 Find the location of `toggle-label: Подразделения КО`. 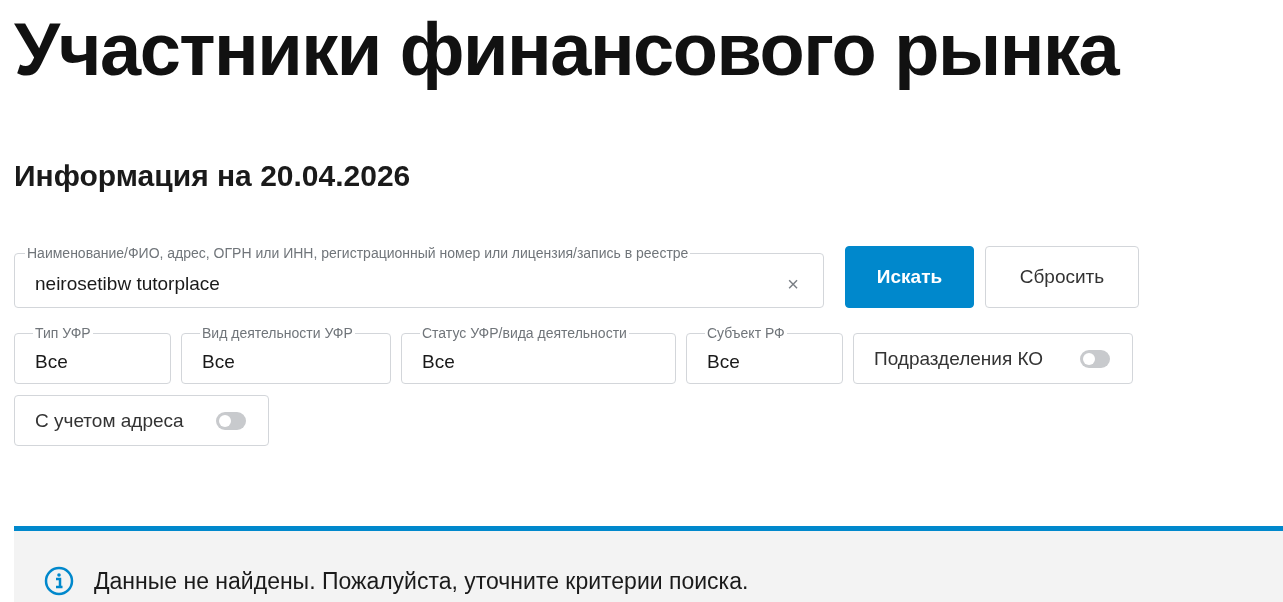

toggle-label: Подразделения КО is located at coordinates (959, 358).